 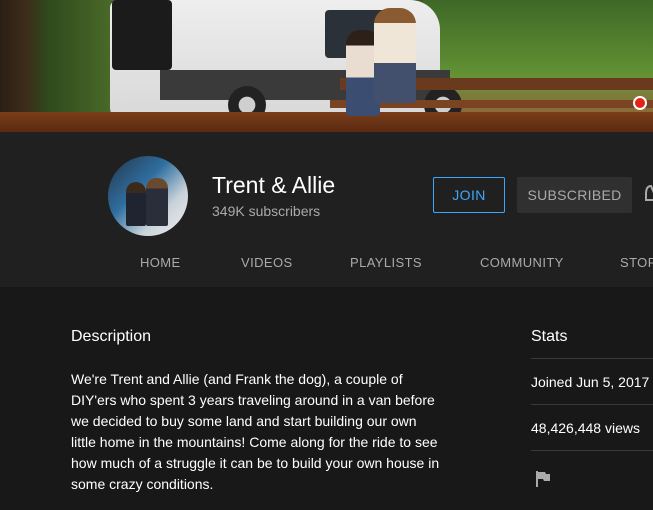 What do you see at coordinates (326, 262) in the screenshot?
I see `channel-tabs: HOME VIDEOS PLAYLISTS COMMUNITY STOR` at bounding box center [326, 262].